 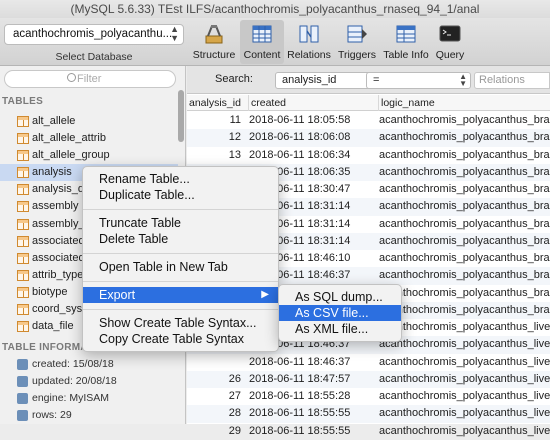 What do you see at coordinates (117, 295) in the screenshot?
I see `export-label: Export` at bounding box center [117, 295].